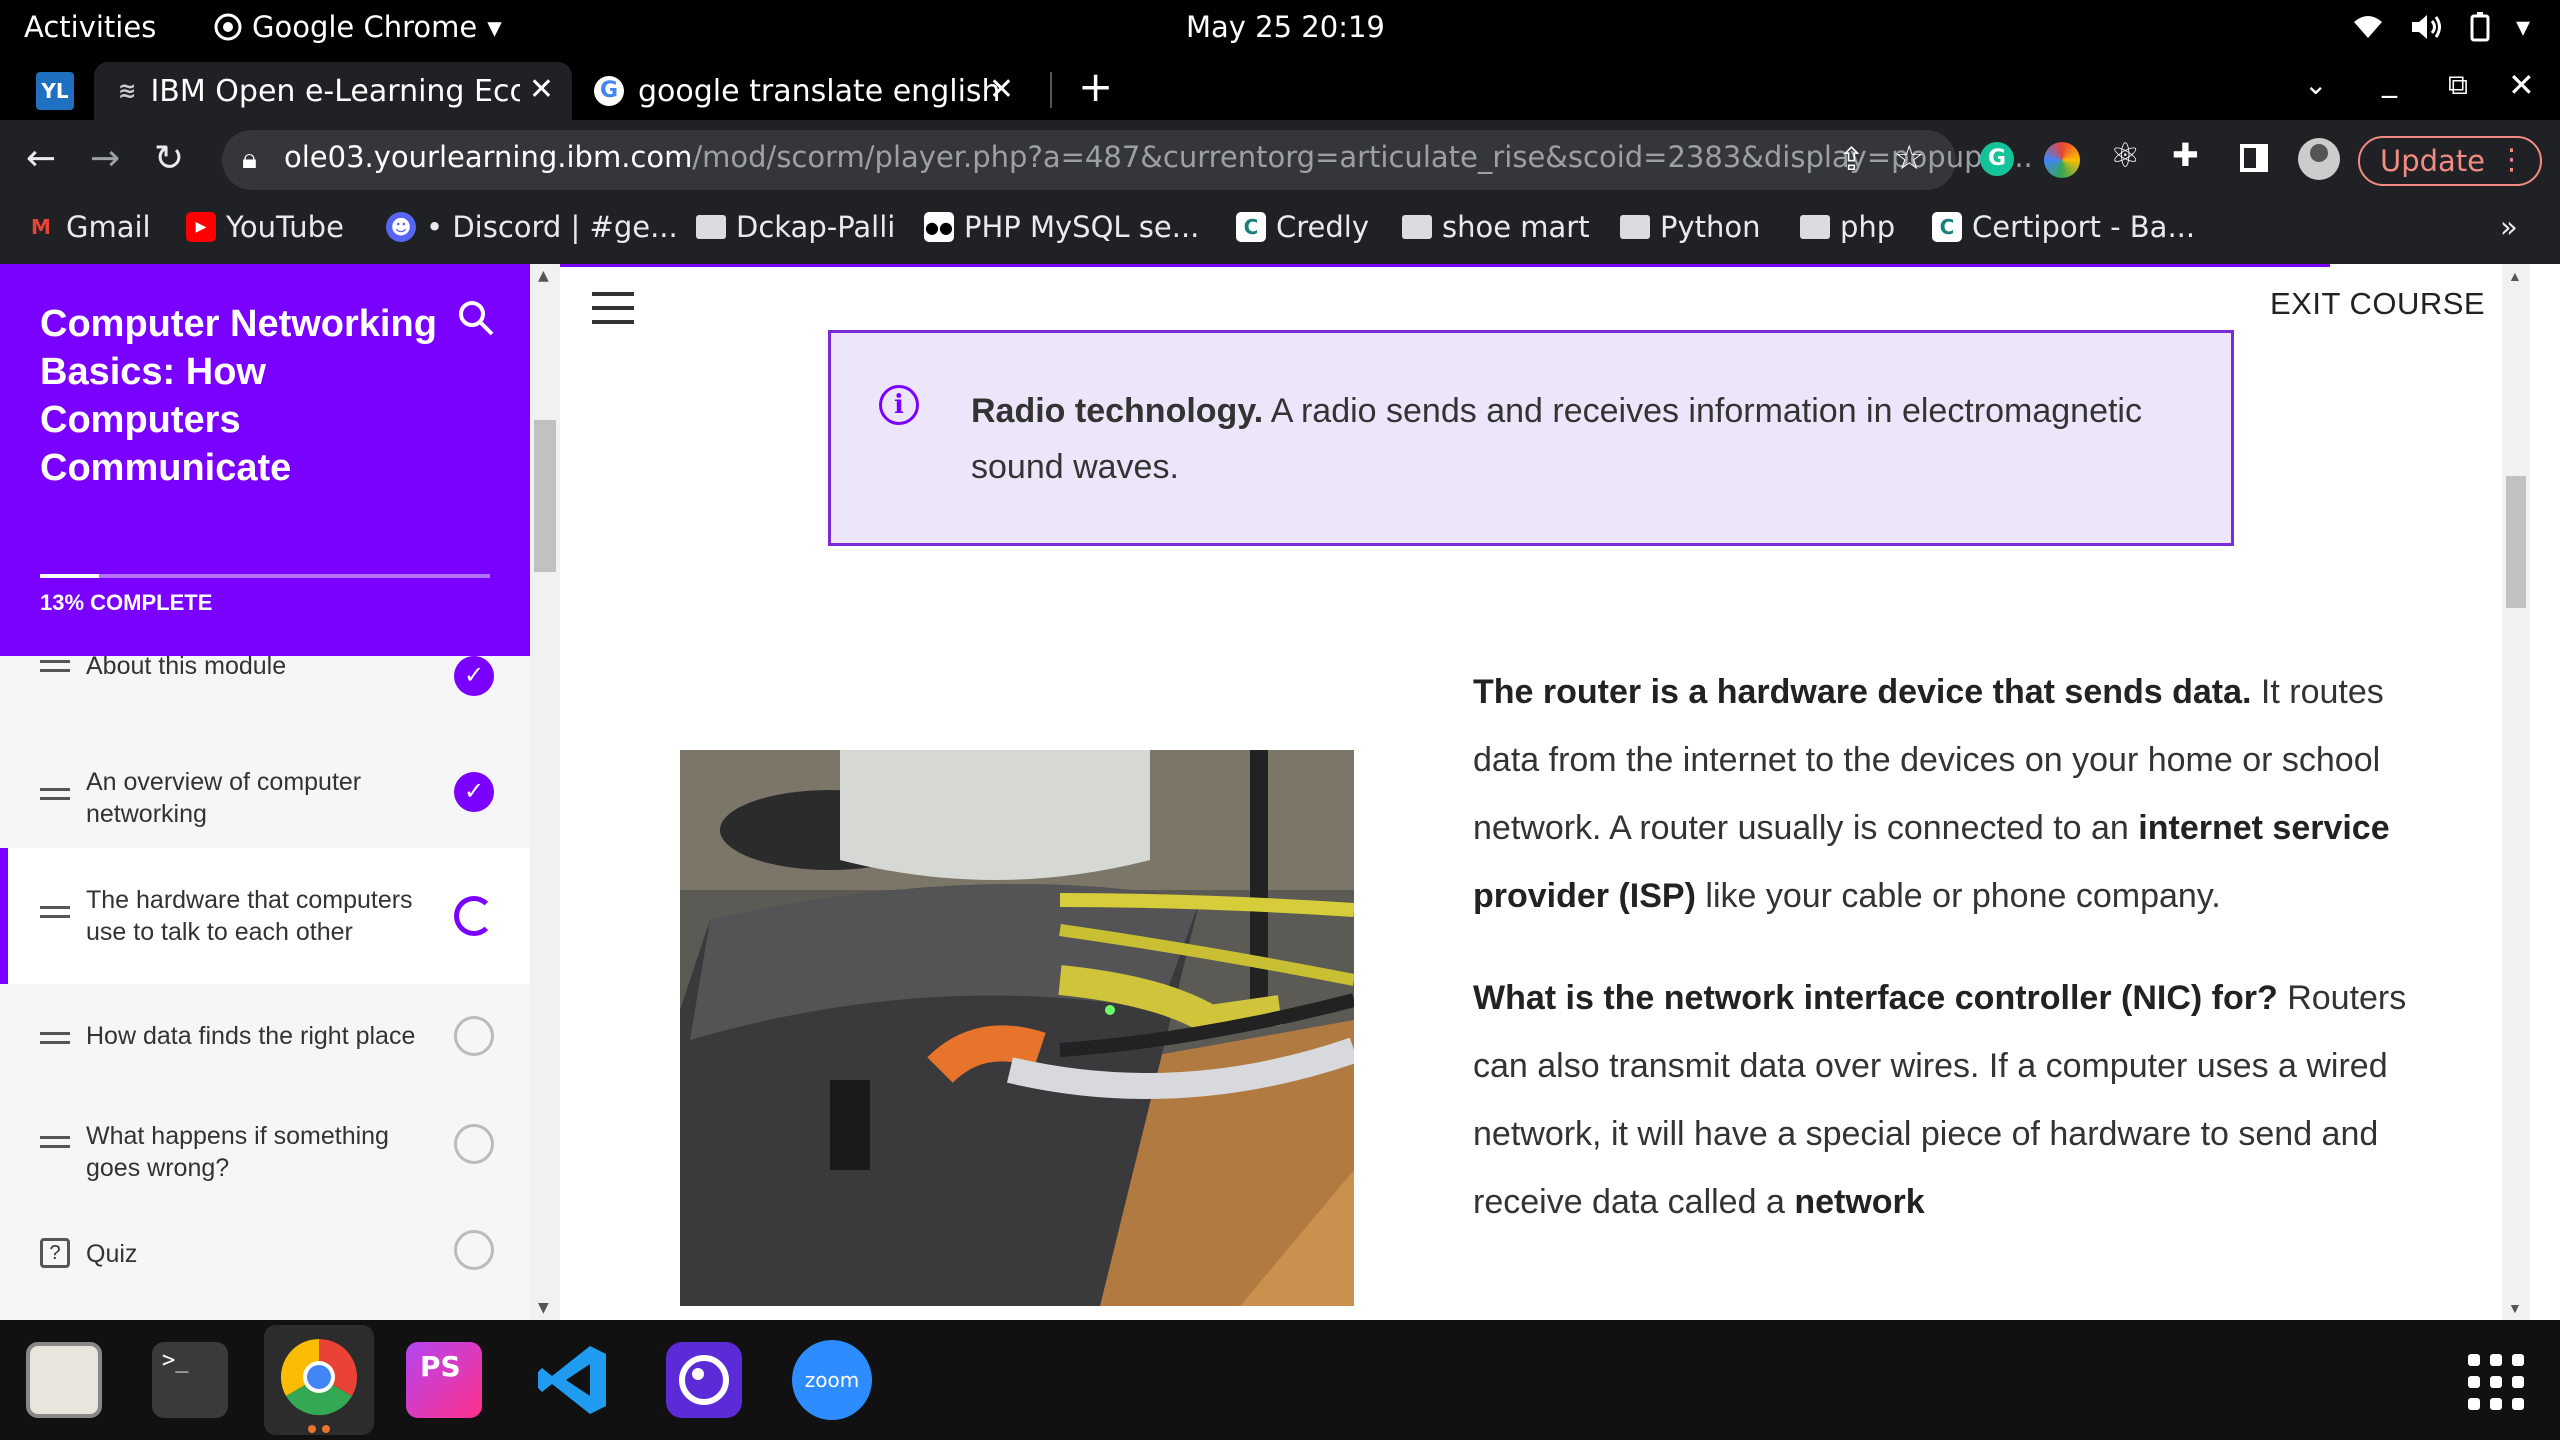 This screenshot has height=1440, width=2560. What do you see at coordinates (1496, 227) in the screenshot?
I see `bookmark-shoe-mart: shoe mart` at bounding box center [1496, 227].